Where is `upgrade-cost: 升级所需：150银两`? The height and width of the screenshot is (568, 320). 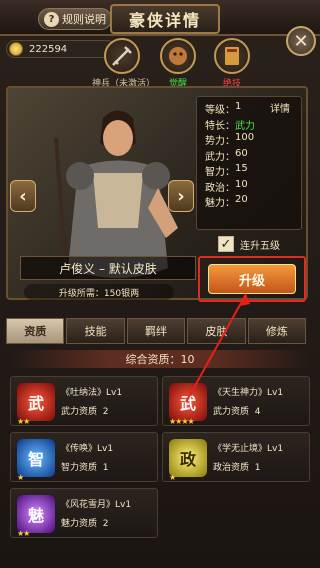 upgrade-cost: 升级所需：150银两 is located at coordinates (99, 292).